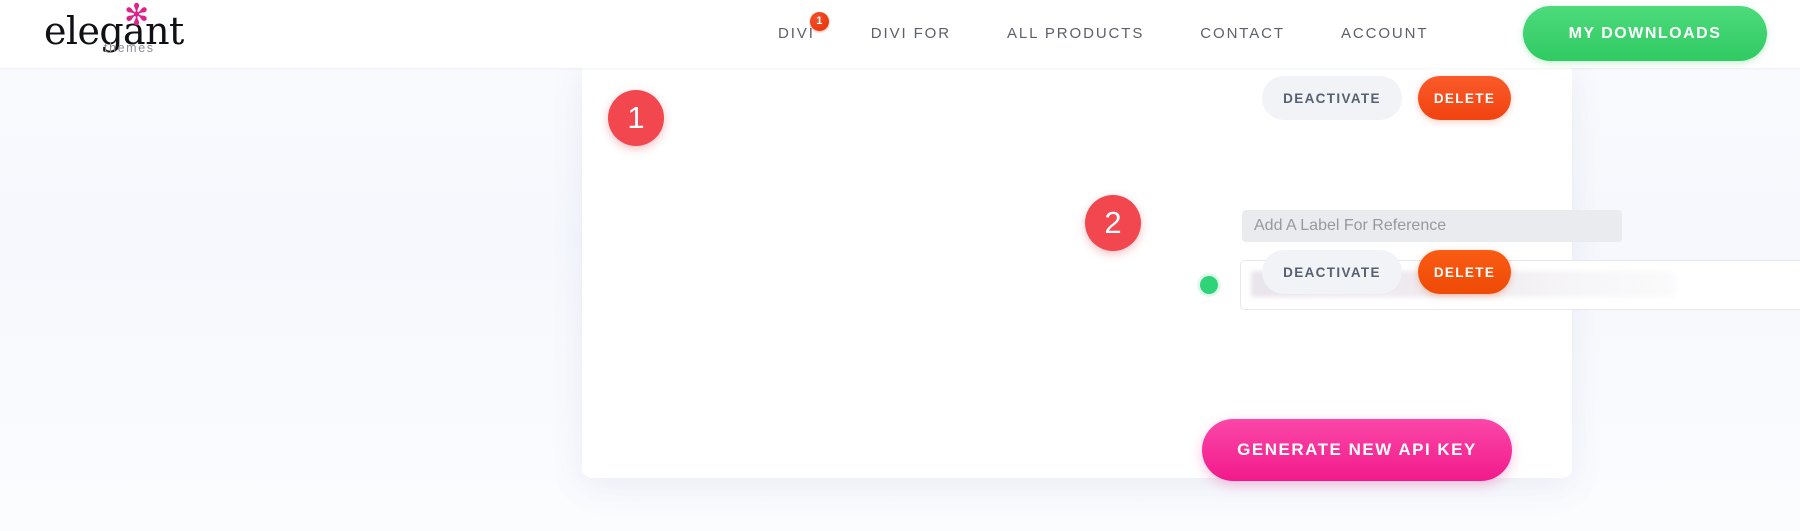  I want to click on nav-item-all-products: ALL PRODUCTS, so click(1075, 34).